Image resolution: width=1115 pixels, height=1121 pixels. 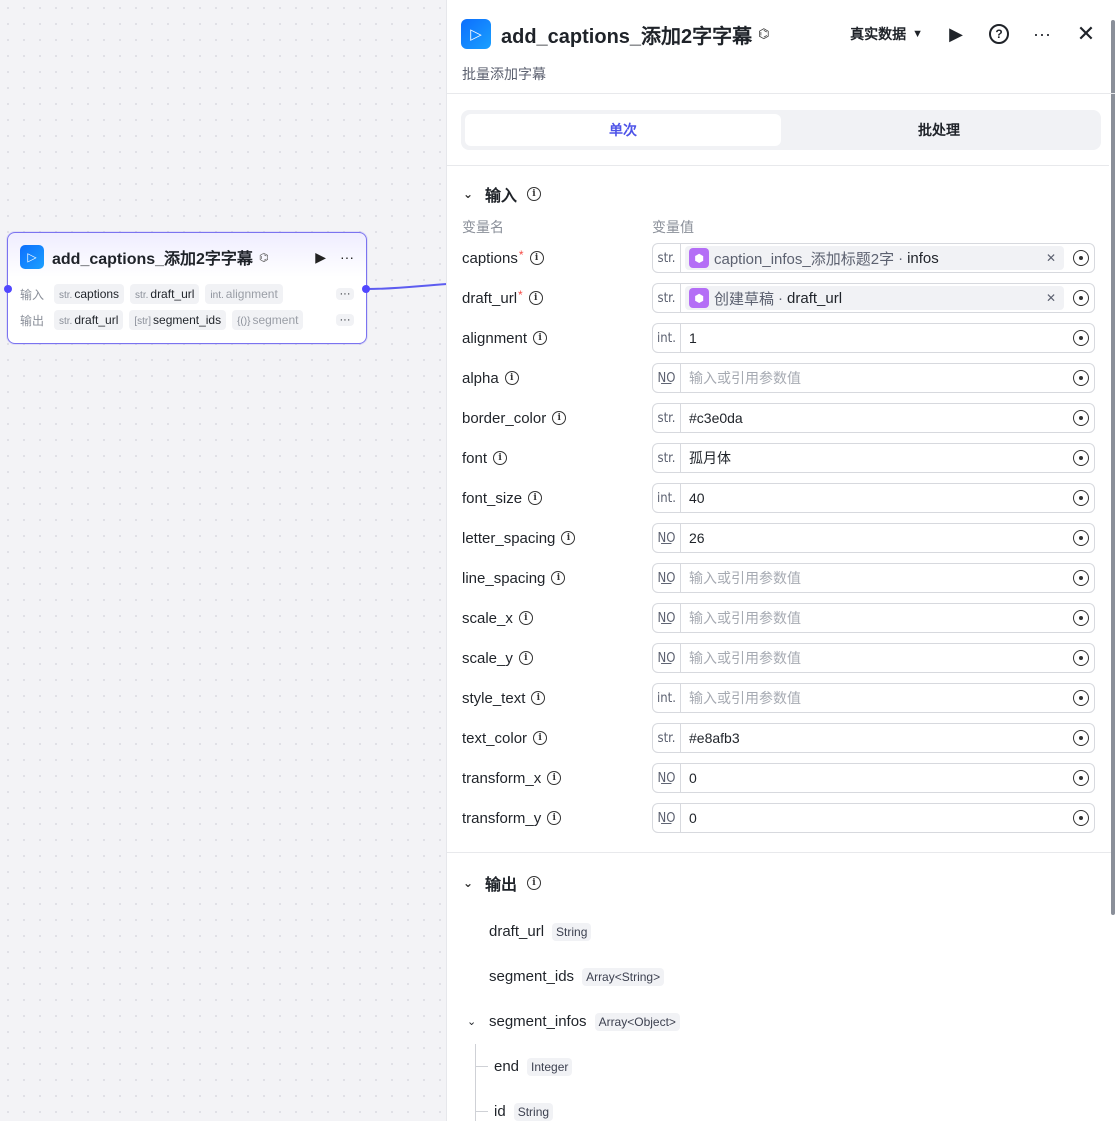 What do you see at coordinates (1086, 34) in the screenshot?
I see `close-icon: ✕` at bounding box center [1086, 34].